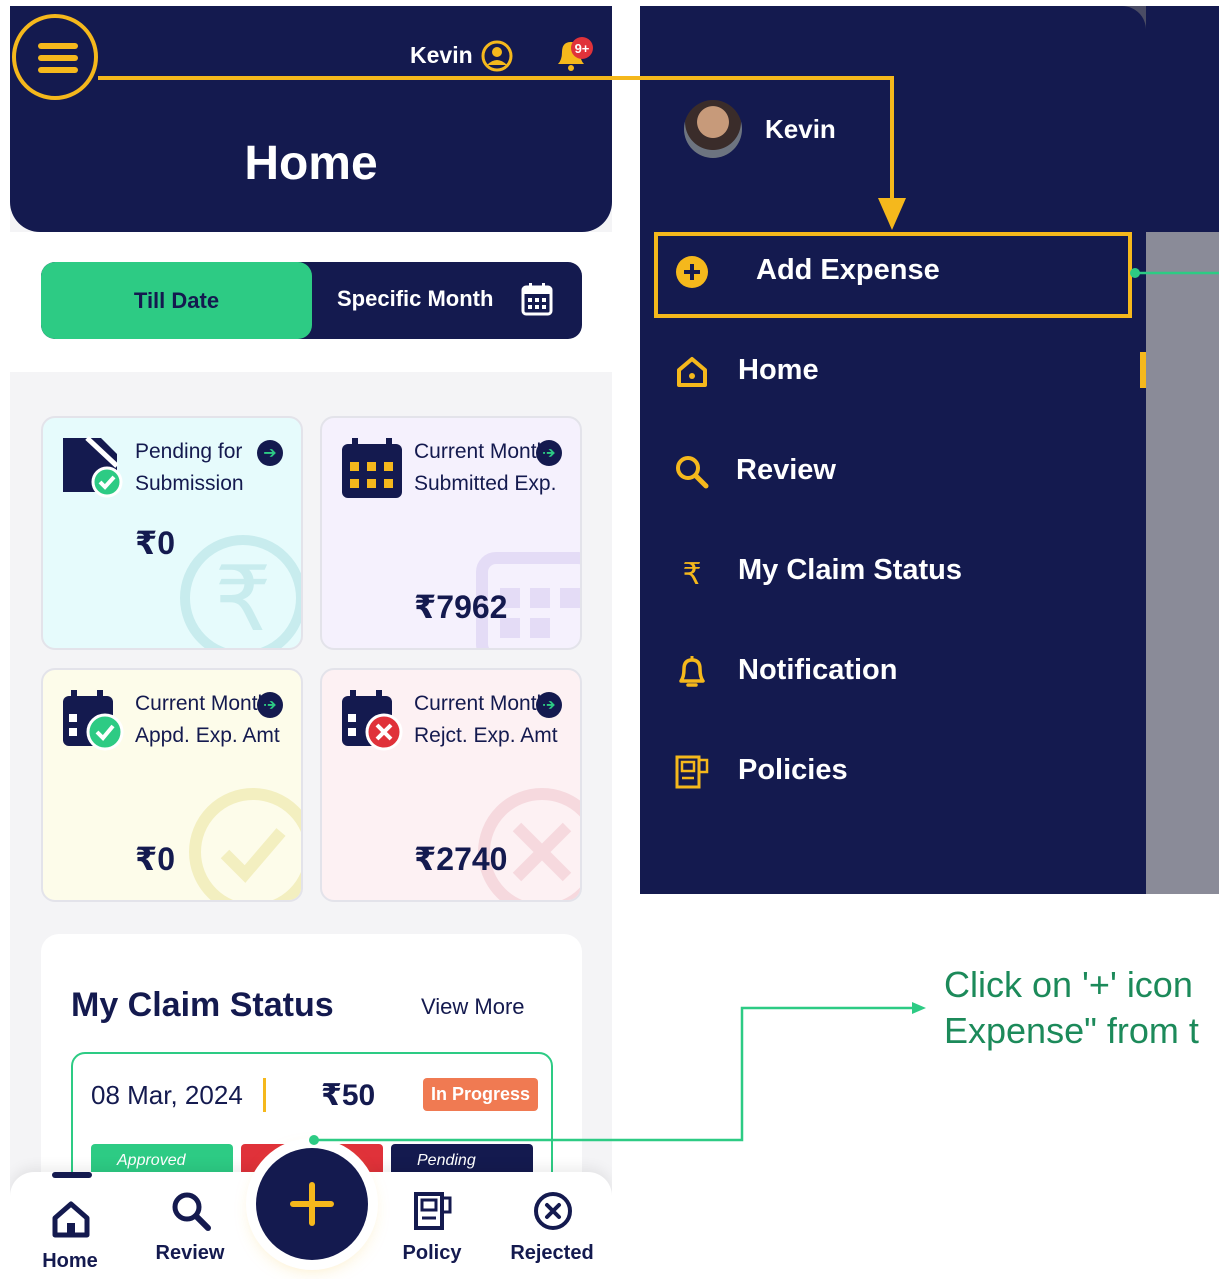  I want to click on drawer-item-label: My Claim Status, so click(850, 570).